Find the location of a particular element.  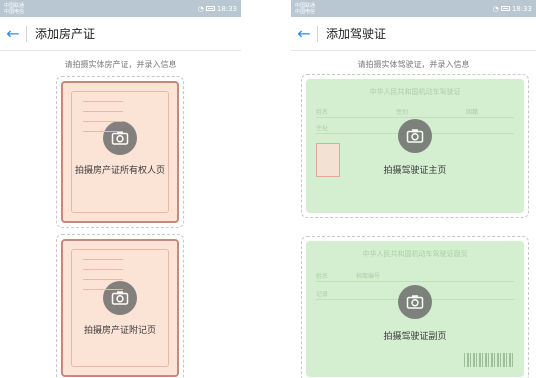

license-secondary-page-preview: 中华人民共和国机动车驾驶证副页 姓名 档案编号 记录 拍摄驾驶证副页 is located at coordinates (415, 309).